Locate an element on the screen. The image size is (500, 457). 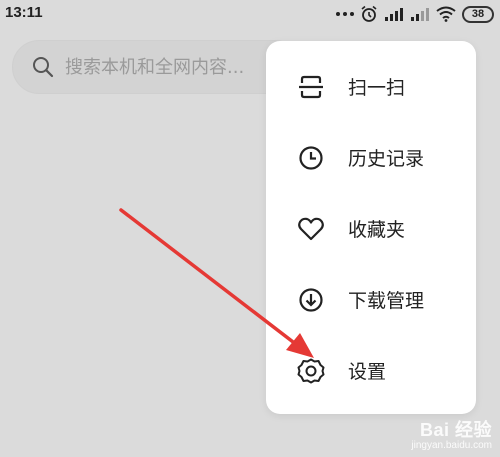
annotation-arrow is located at coordinates (216, 283).